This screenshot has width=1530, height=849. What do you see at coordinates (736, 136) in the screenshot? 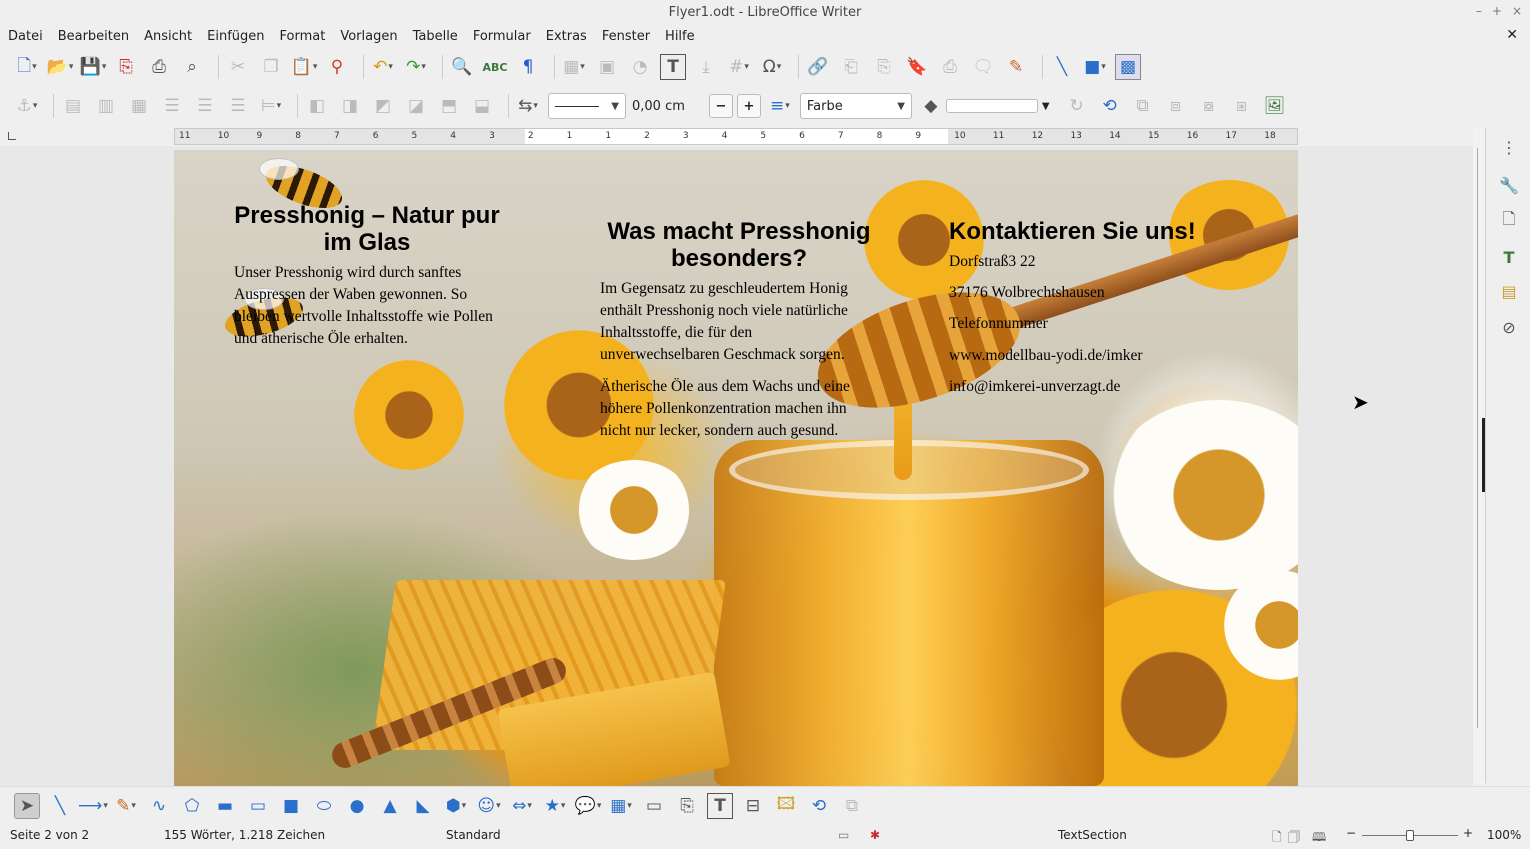
I see `horizontal-ruler: 11 10 9 8 7 6 5 4 3 2 1 1 2 3 4 5 6 7 8 9 10 11 12 13 14 15 16 17 18` at bounding box center [736, 136].